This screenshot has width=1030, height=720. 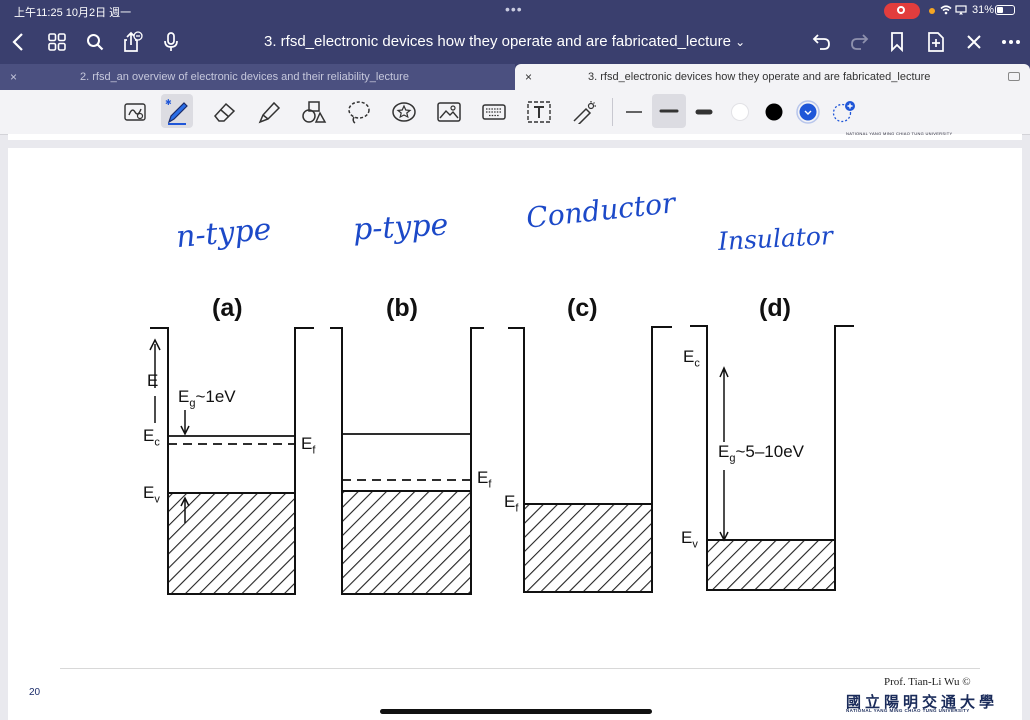 I want to click on thumbnails-button, so click(x=57, y=42).